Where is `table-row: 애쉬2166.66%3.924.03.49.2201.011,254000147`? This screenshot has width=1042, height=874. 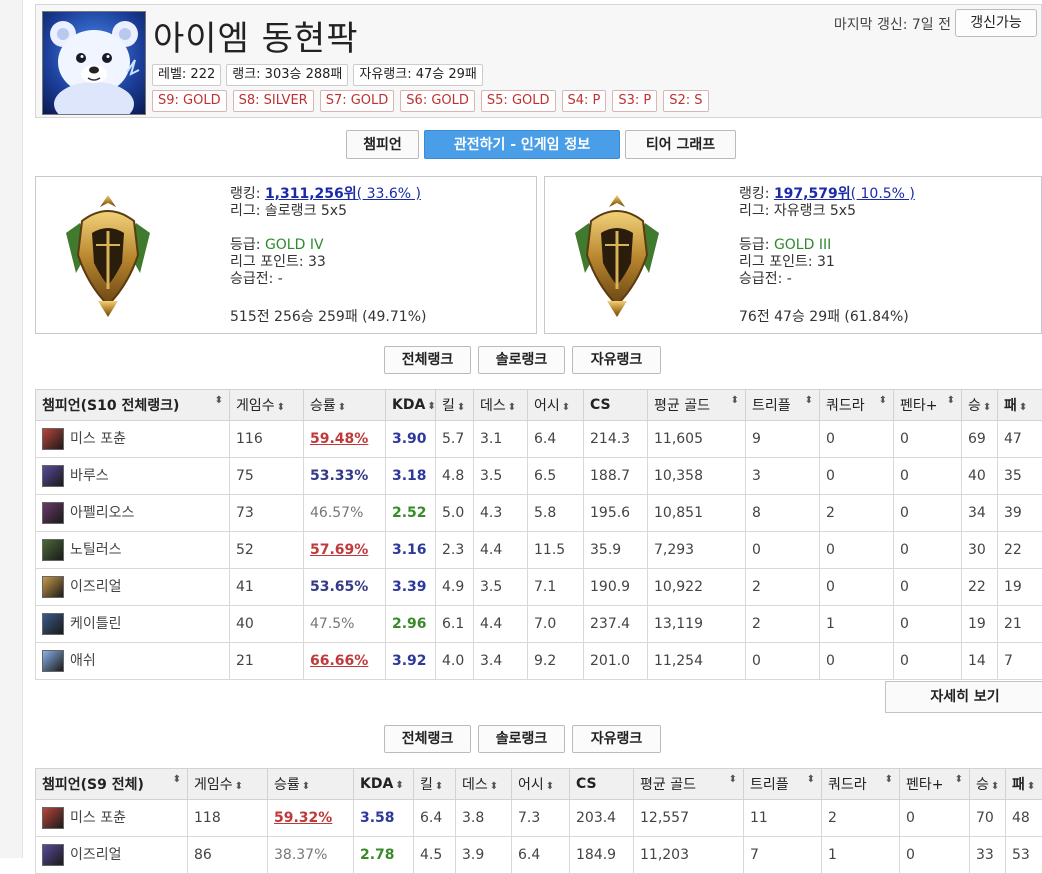 table-row: 애쉬2166.66%3.924.03.49.2201.011,254000147 is located at coordinates (539, 661).